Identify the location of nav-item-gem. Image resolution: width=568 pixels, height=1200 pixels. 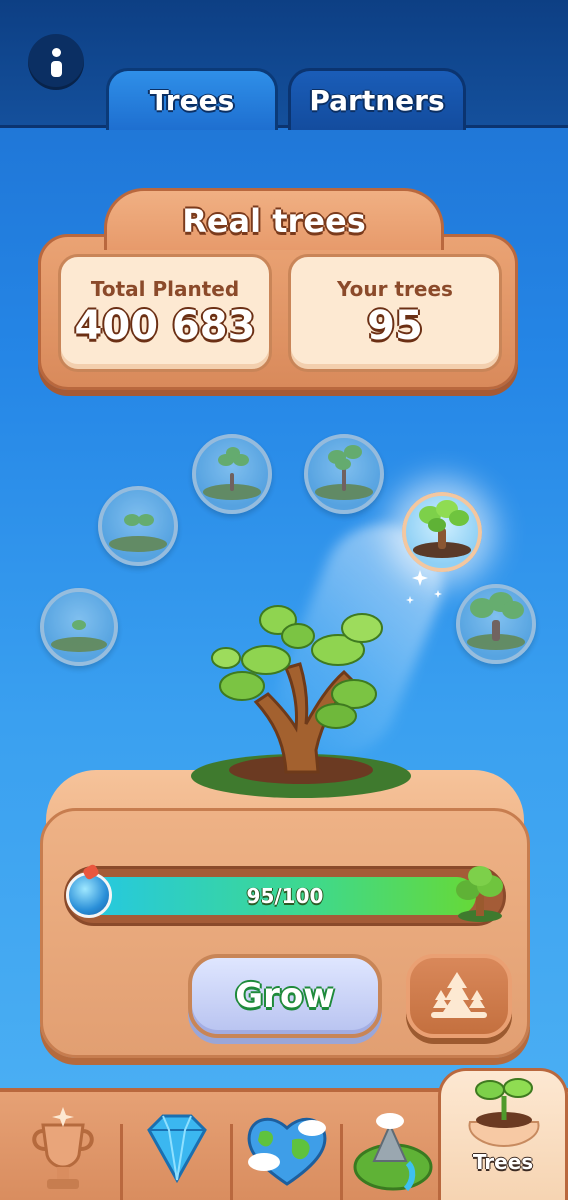
(177, 1150).